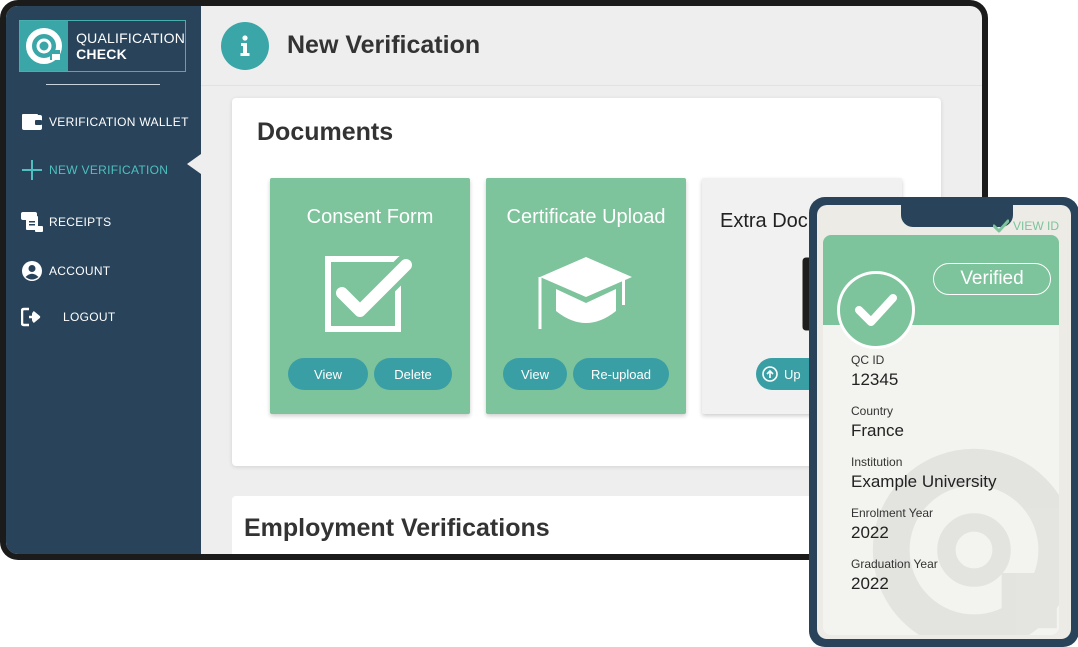 This screenshot has width=1078, height=647. What do you see at coordinates (325, 132) in the screenshot?
I see `documents-title: Documents` at bounding box center [325, 132].